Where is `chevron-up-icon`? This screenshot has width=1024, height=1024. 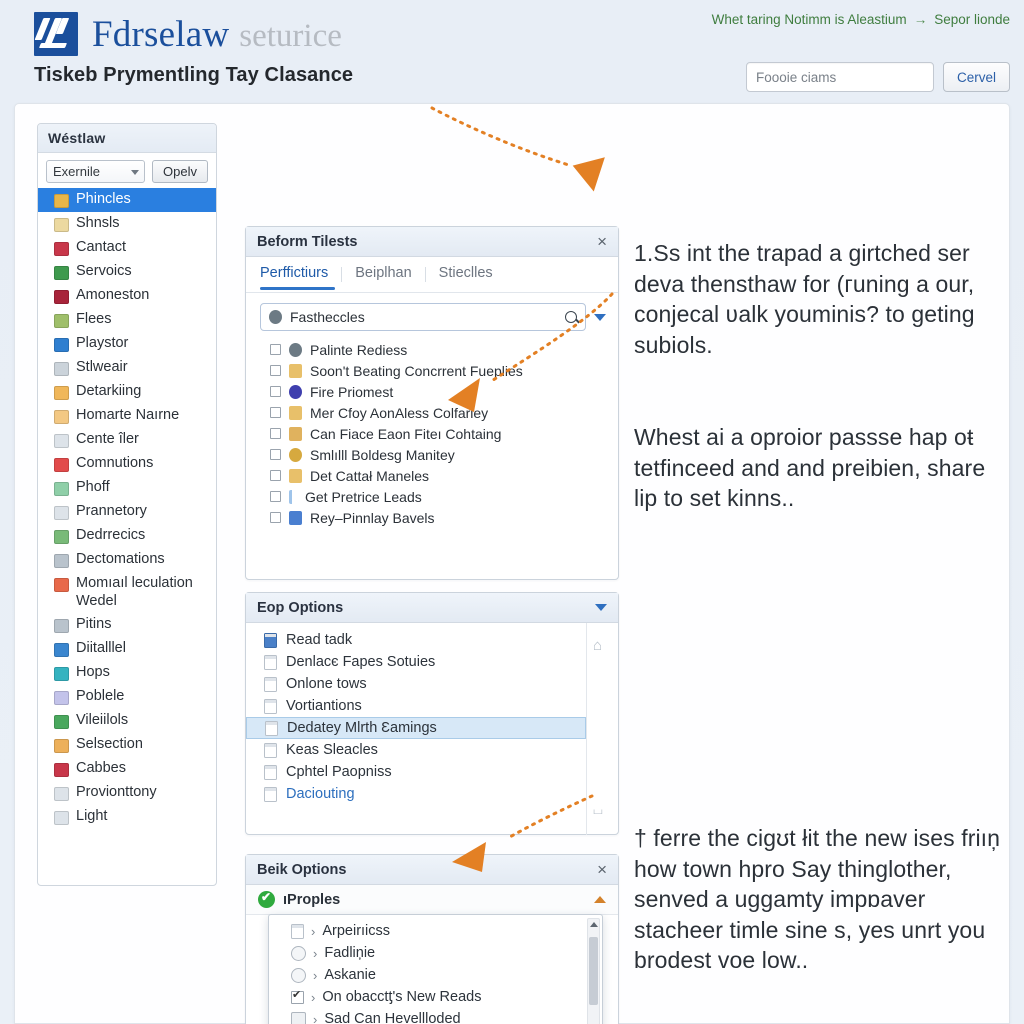 chevron-up-icon is located at coordinates (600, 899).